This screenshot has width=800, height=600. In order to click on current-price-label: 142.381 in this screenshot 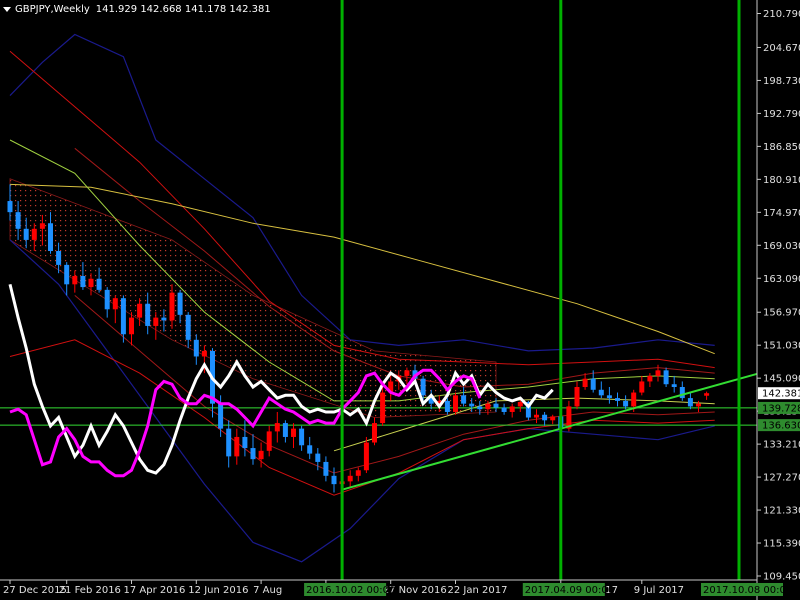, I will do `click(781, 394)`.